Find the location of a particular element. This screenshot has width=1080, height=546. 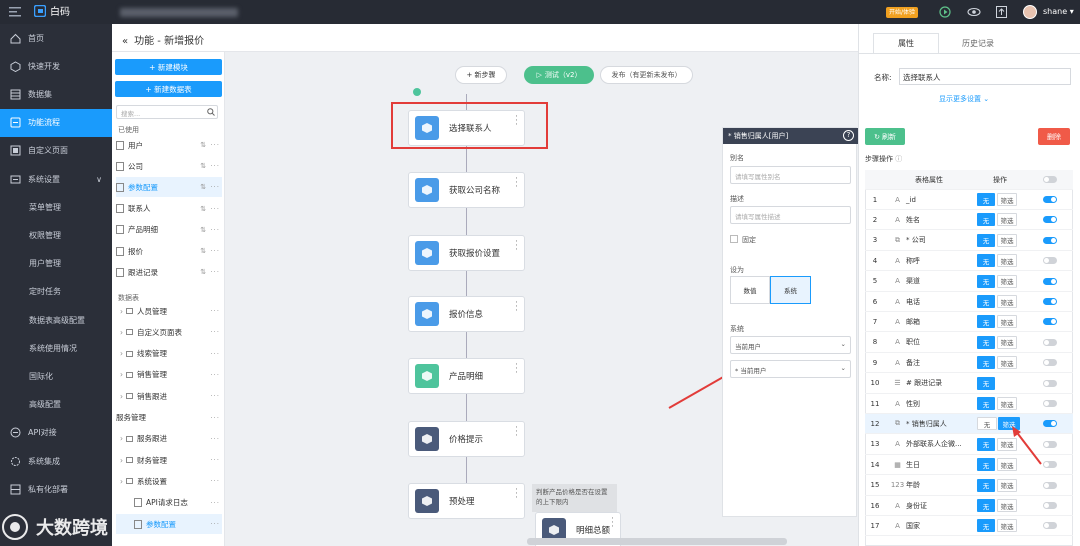

eye-icon is located at coordinates (974, 12).